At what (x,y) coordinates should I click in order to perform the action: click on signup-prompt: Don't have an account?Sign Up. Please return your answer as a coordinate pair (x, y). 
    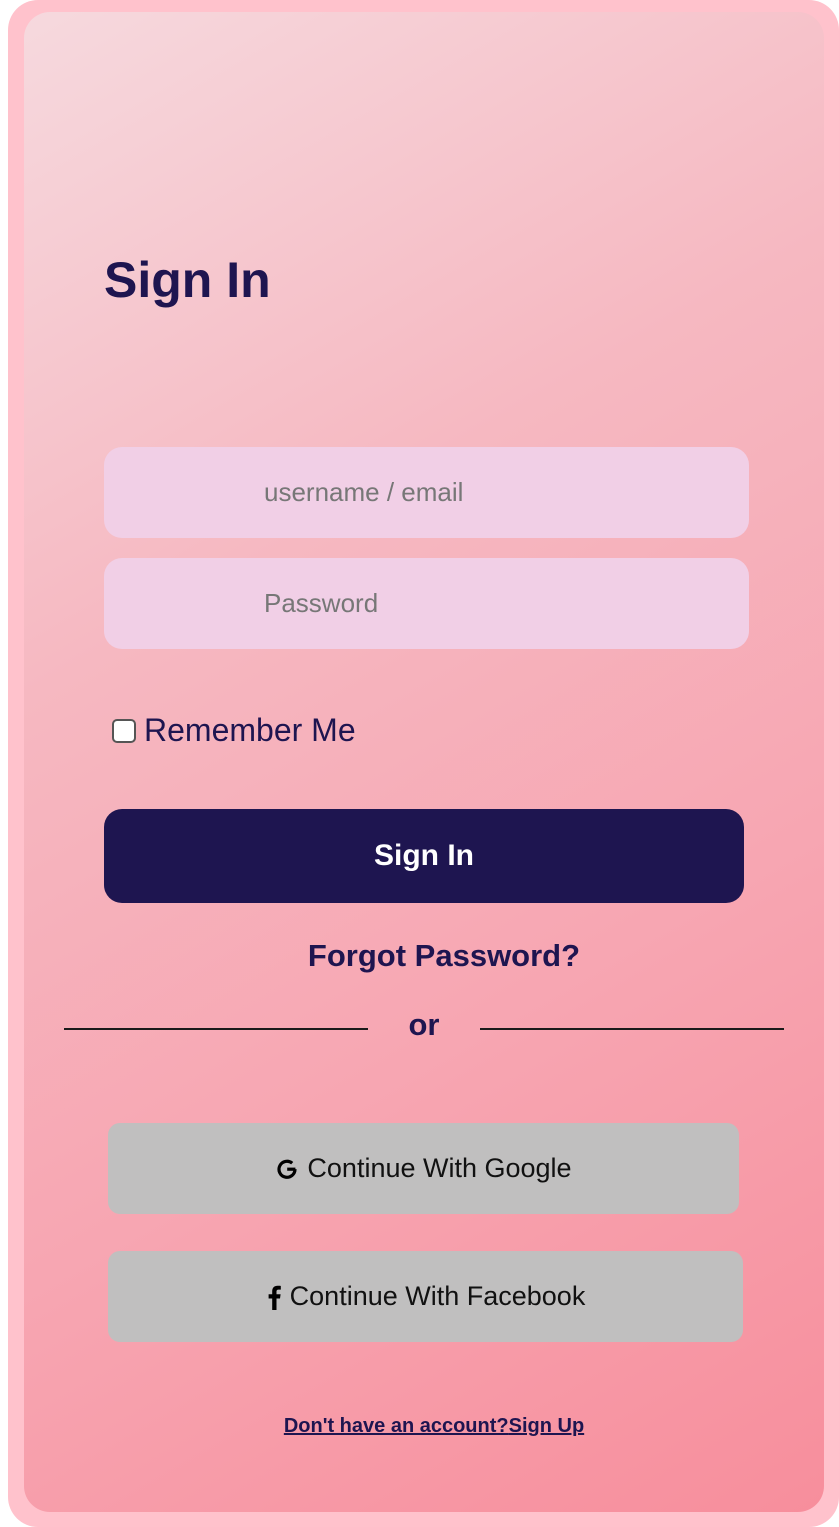
    Looking at the image, I should click on (434, 1426).